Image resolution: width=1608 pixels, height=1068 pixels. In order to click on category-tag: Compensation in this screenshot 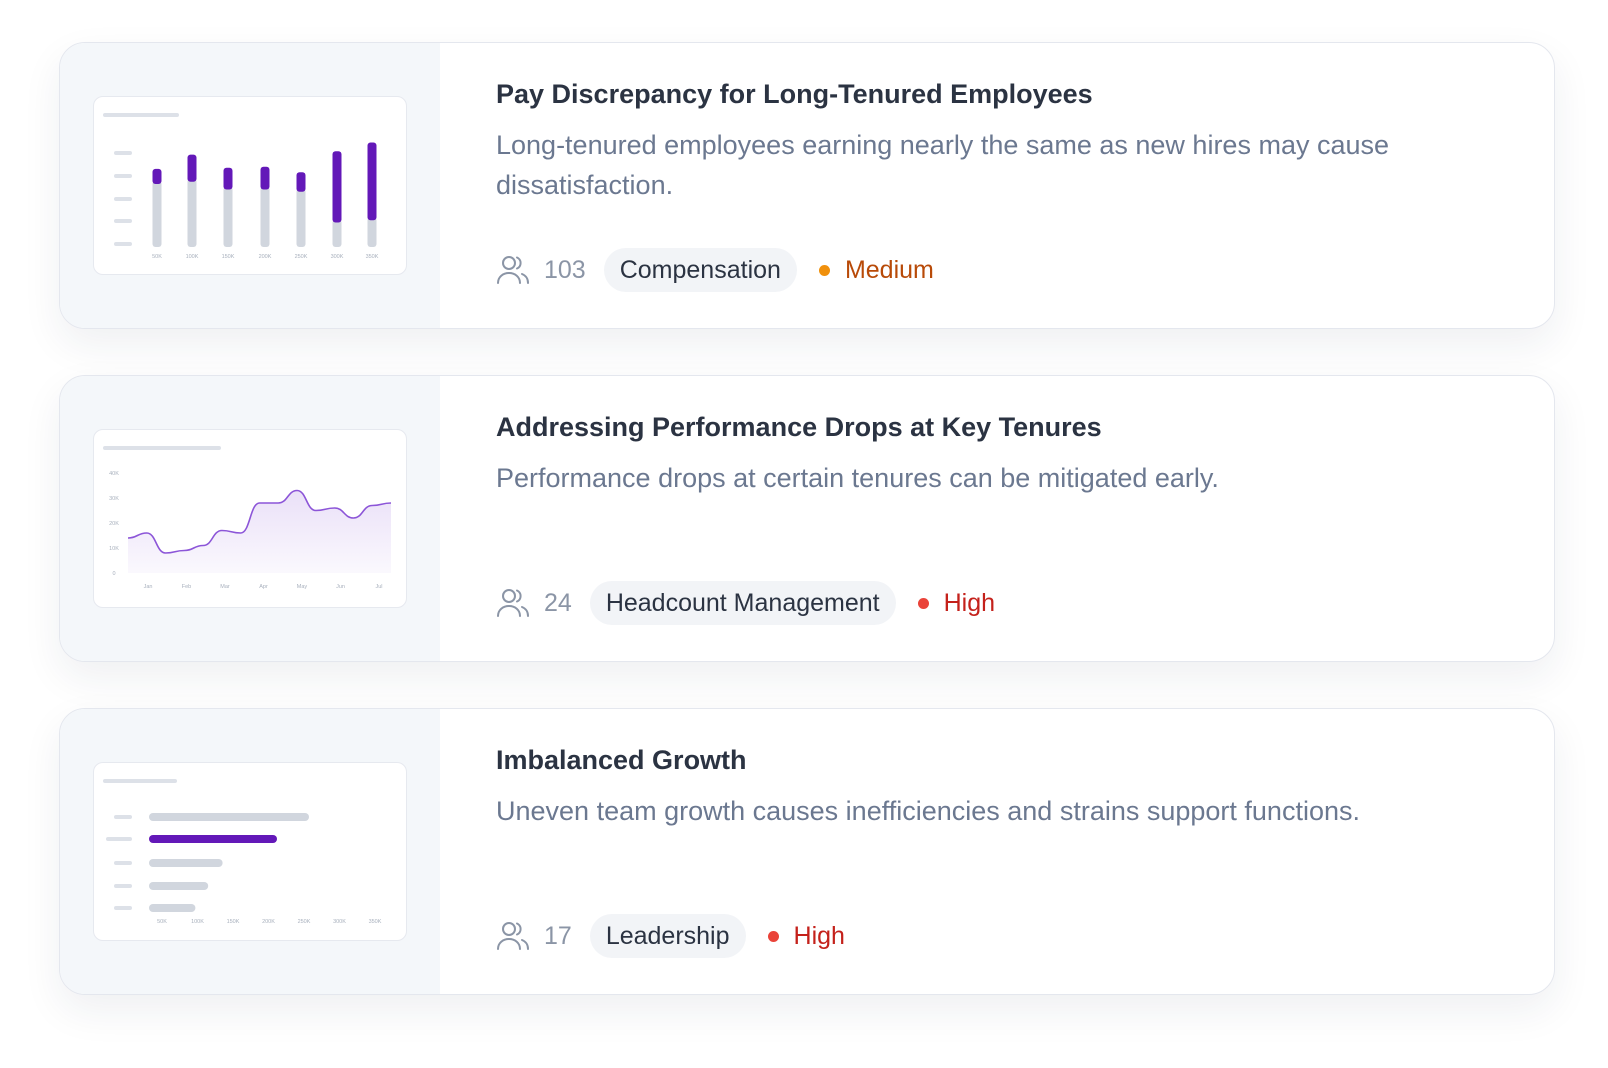, I will do `click(700, 270)`.